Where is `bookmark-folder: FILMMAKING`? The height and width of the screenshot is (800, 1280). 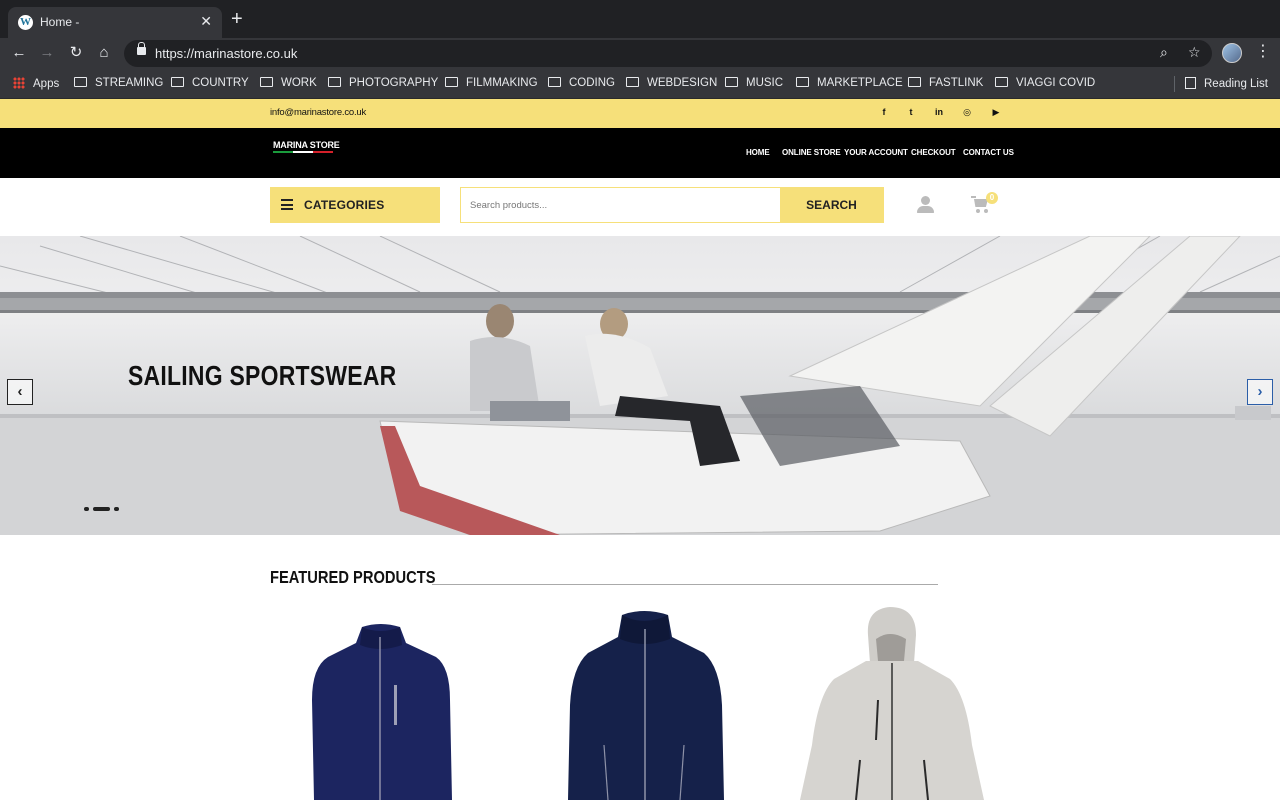
bookmark-folder: FILMMAKING is located at coordinates (491, 83).